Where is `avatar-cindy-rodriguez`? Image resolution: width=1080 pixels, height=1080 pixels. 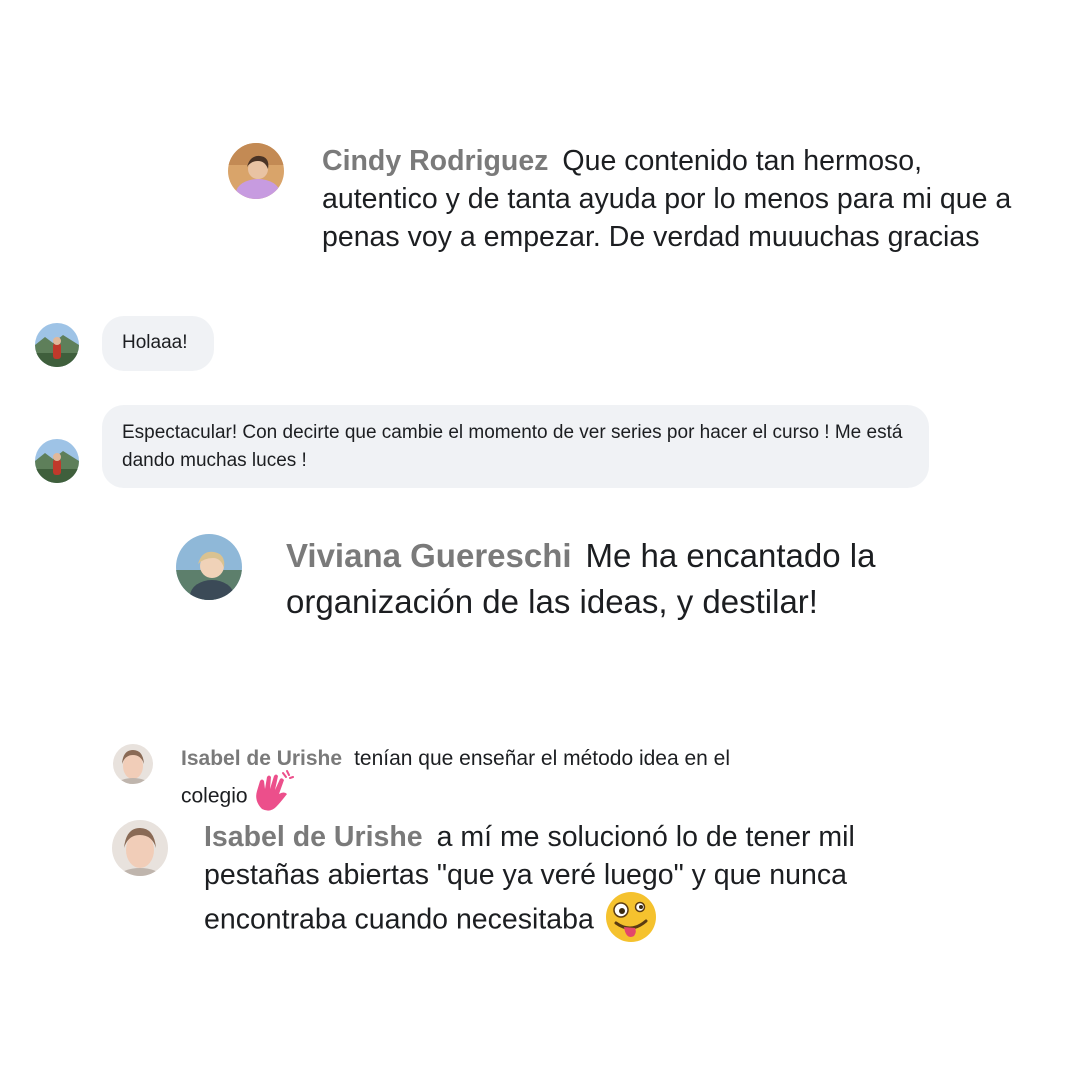 avatar-cindy-rodriguez is located at coordinates (256, 171).